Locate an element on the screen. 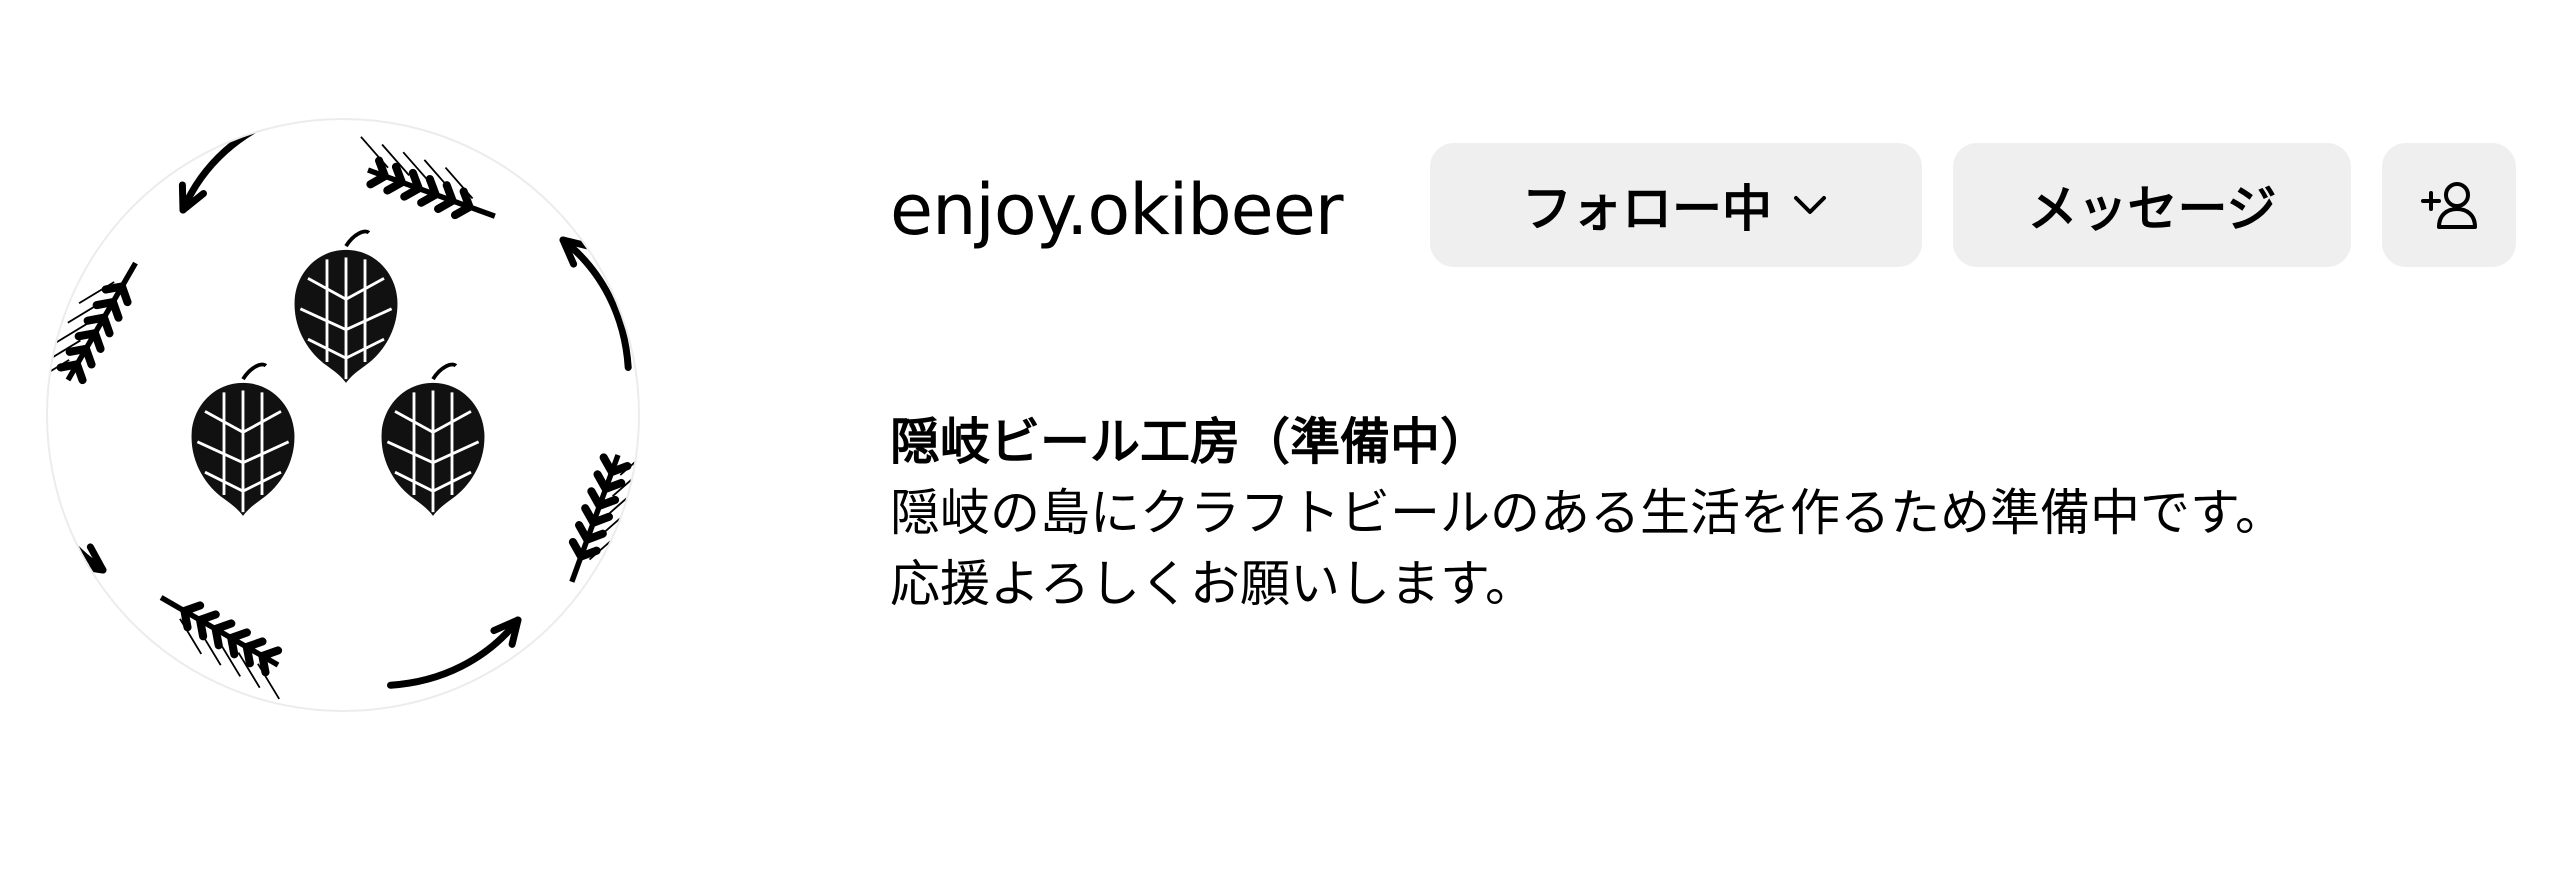  bio-text-line: 応援よろしくお願いします。 is located at coordinates (1212, 584).